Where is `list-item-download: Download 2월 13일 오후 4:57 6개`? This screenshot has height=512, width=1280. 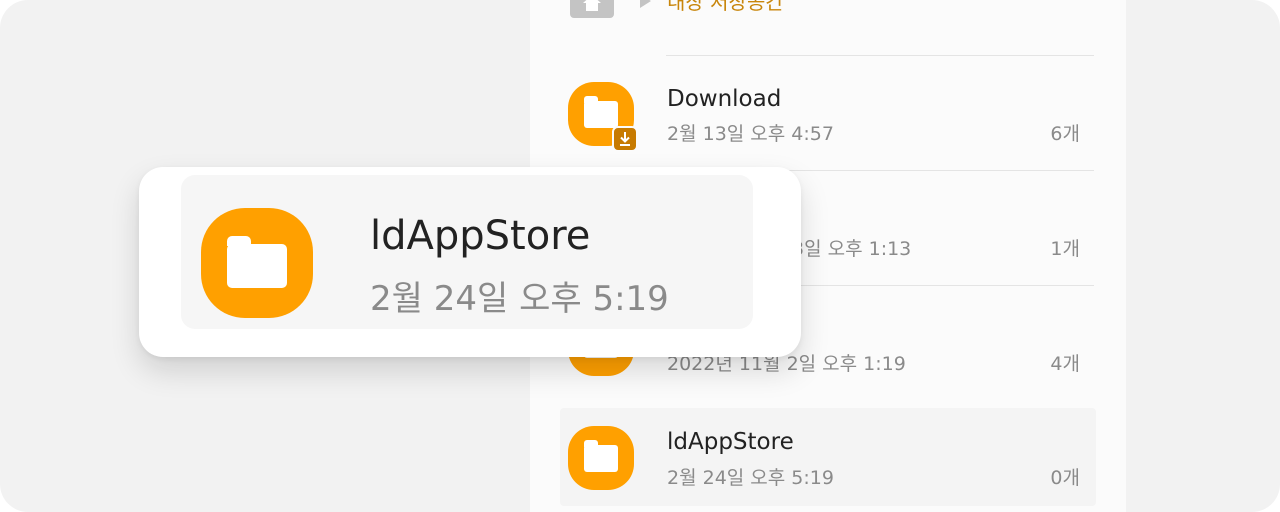 list-item-download: Download 2월 13일 오후 4:57 6개 is located at coordinates (828, 112).